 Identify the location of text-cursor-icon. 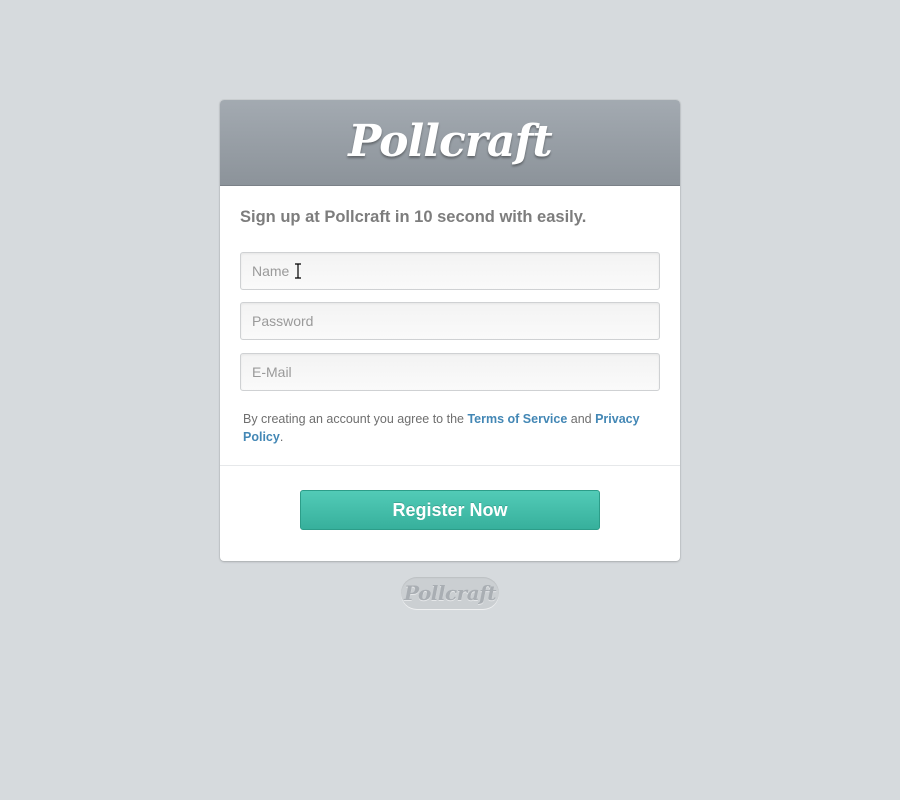
(298, 271).